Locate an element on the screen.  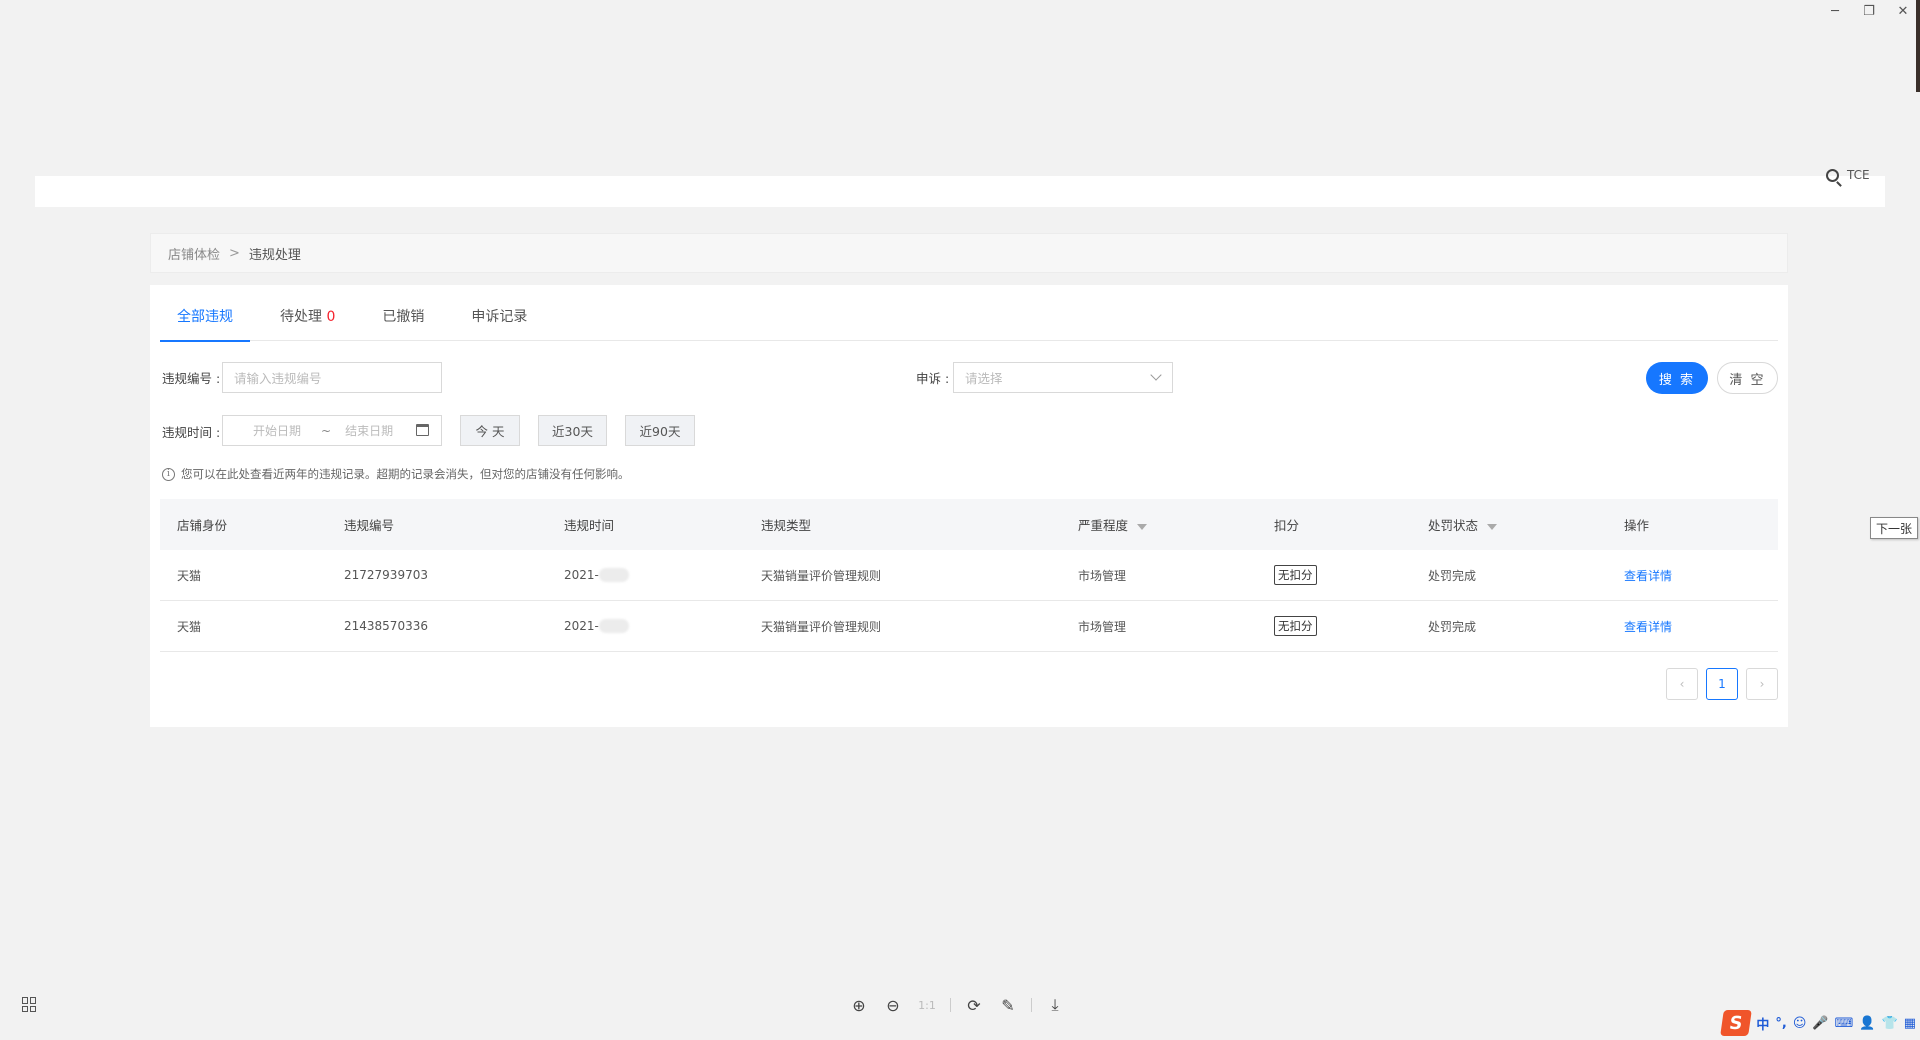
next-image-tooltip: 下一张 is located at coordinates (1894, 528).